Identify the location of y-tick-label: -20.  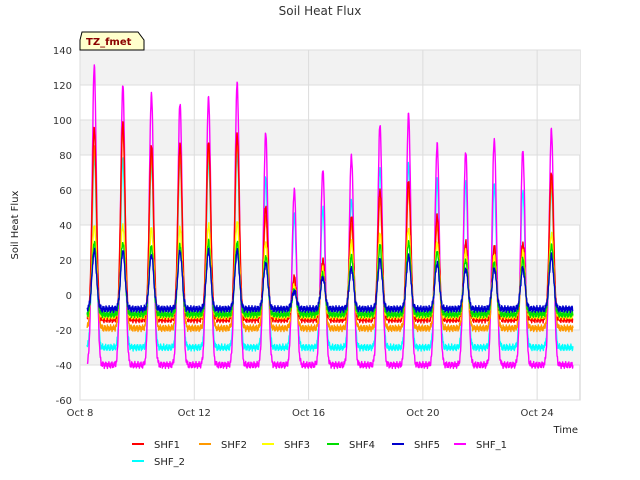
(64, 331).